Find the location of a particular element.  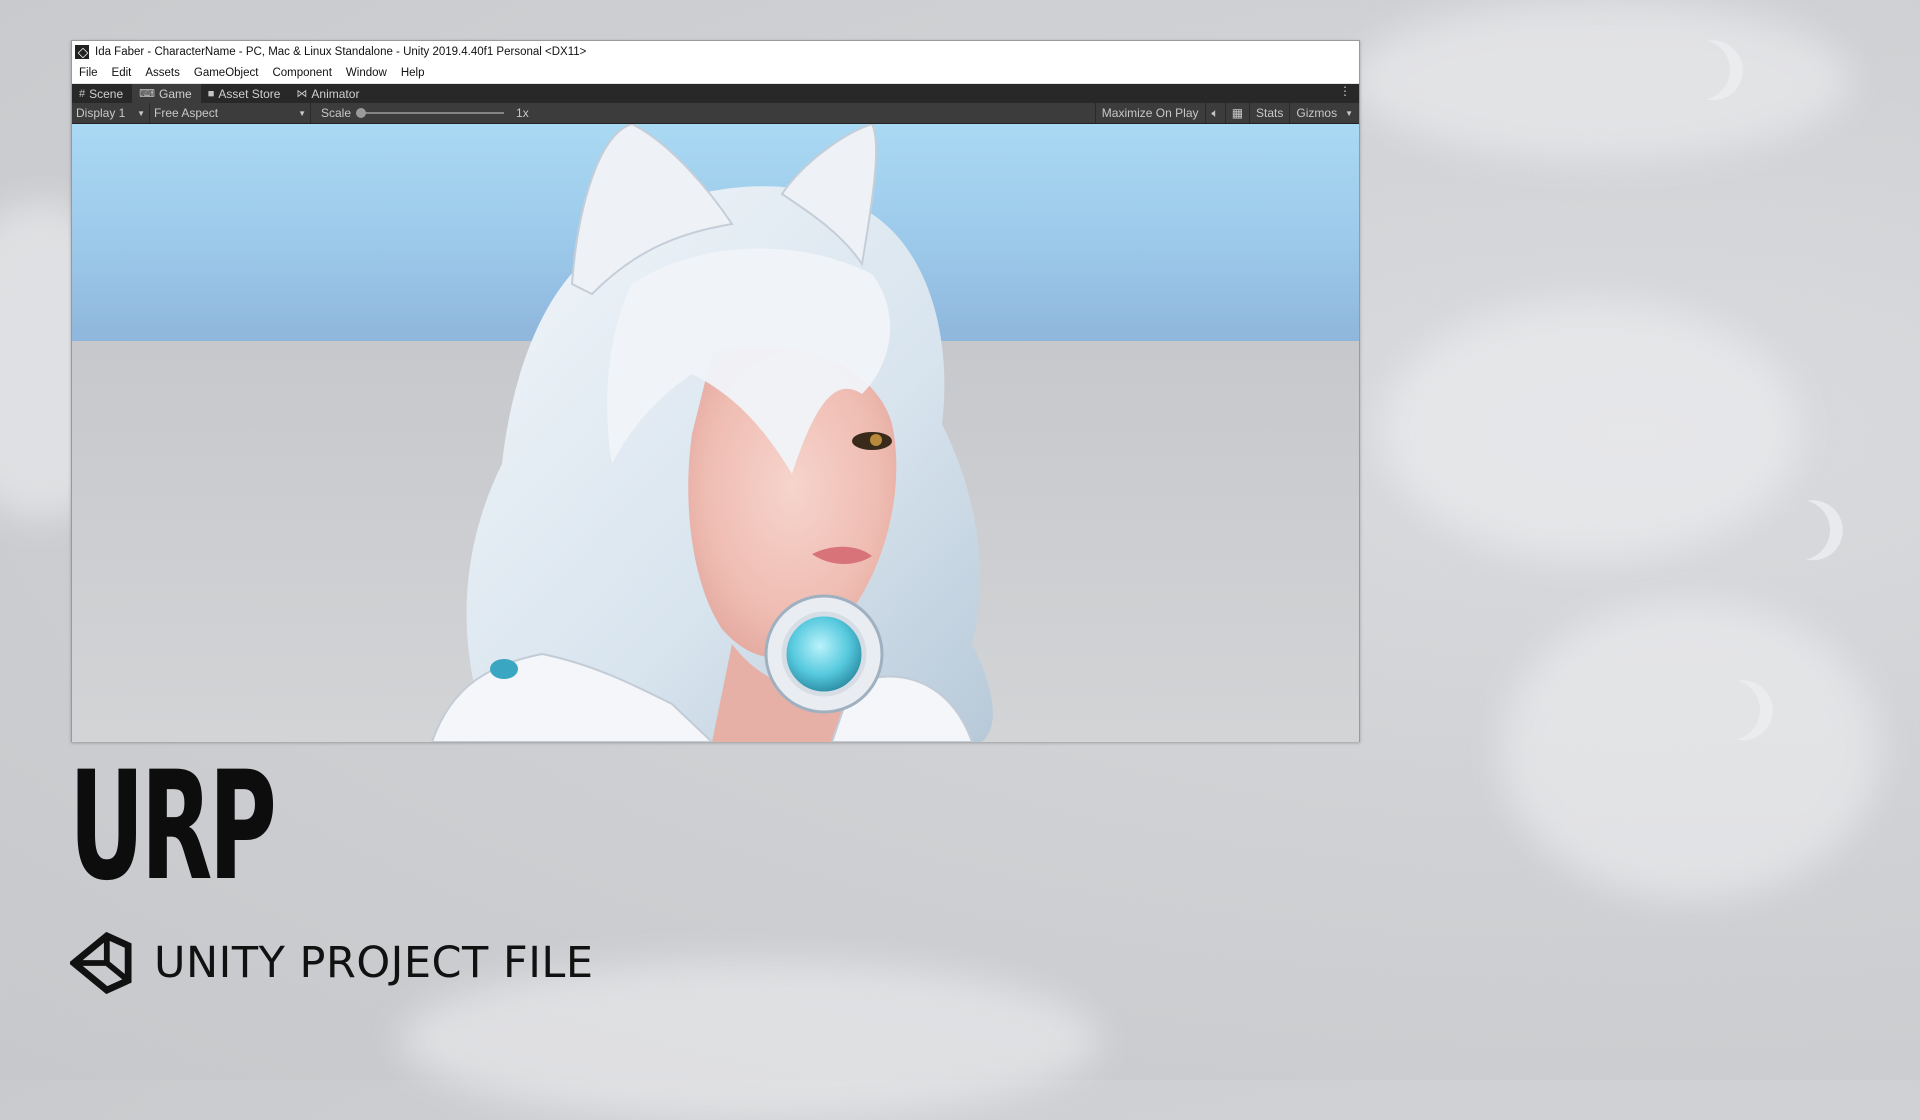

tab-label: Scene is located at coordinates (106, 93).